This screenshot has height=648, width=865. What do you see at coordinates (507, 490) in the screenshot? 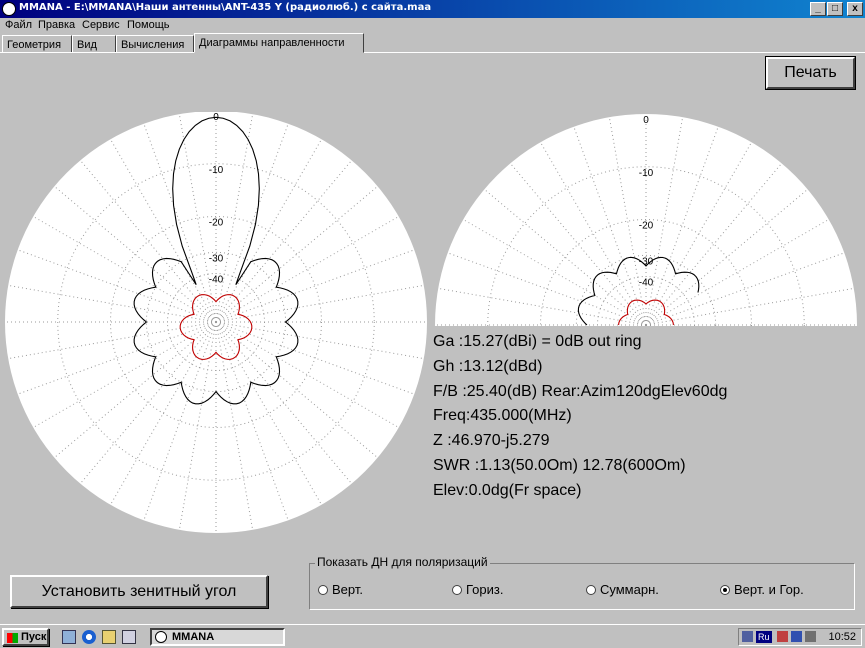
I see `elevation: Elev:0.0dg(Fr space)` at bounding box center [507, 490].